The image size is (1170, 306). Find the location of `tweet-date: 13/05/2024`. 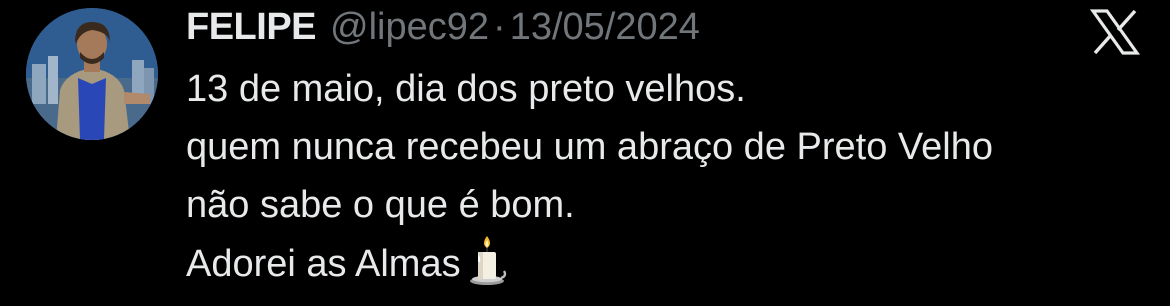

tweet-date: 13/05/2024 is located at coordinates (605, 27).